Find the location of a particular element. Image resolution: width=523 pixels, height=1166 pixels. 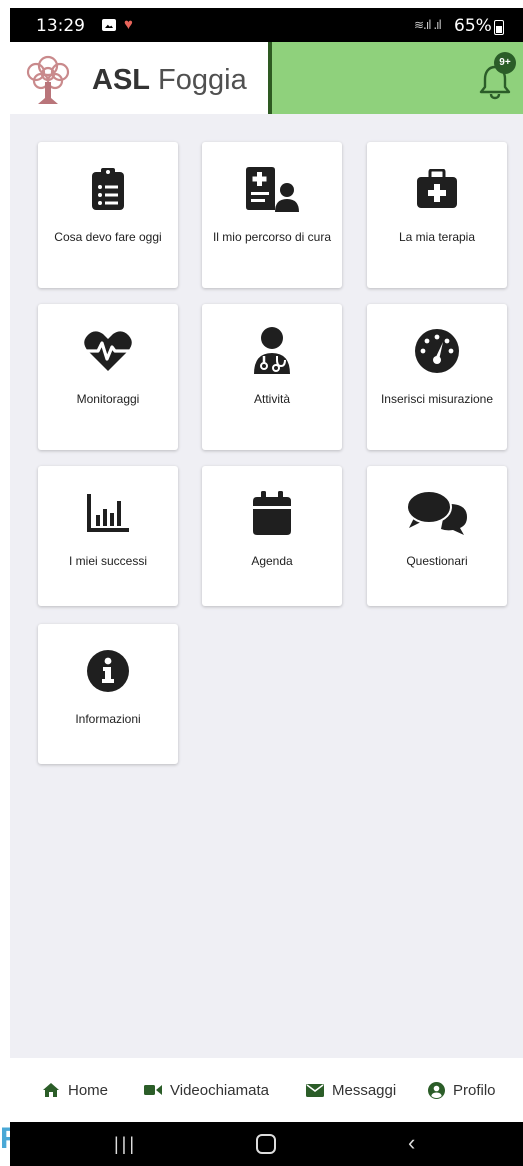

tile-label: Attività is located at coordinates (271, 399).